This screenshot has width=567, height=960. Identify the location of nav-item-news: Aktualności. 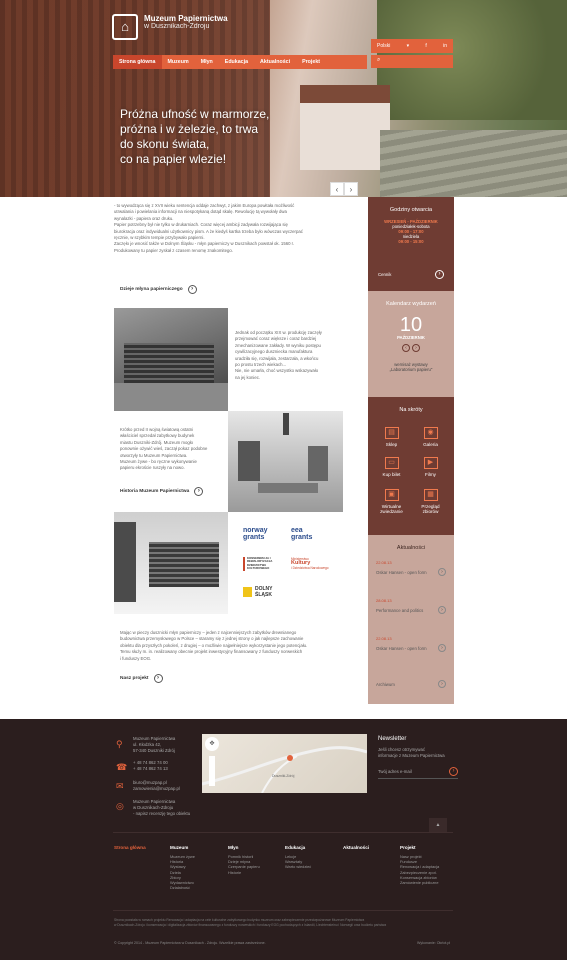
(275, 62).